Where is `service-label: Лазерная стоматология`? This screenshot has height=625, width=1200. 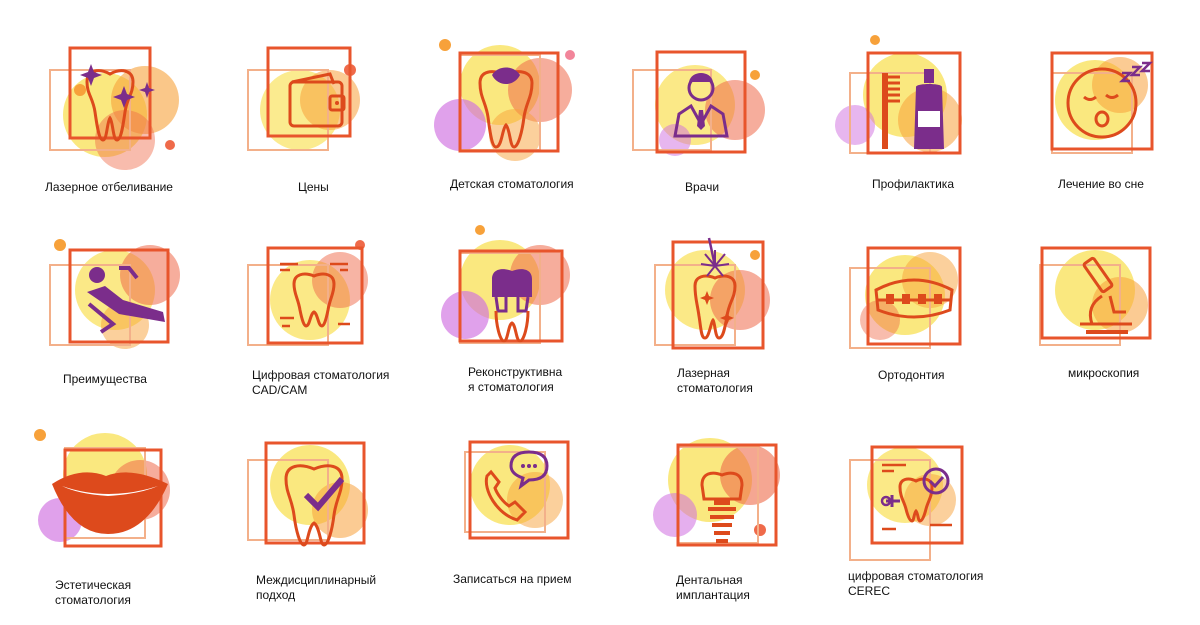
service-label: Лазерная стоматология is located at coordinates (715, 380).